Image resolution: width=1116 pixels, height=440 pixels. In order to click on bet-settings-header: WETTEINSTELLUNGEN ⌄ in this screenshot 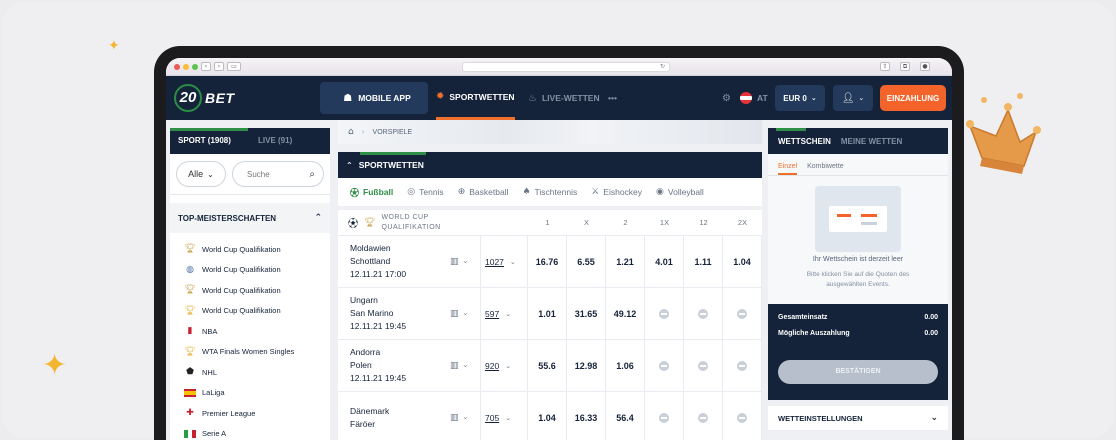, I will do `click(858, 418)`.